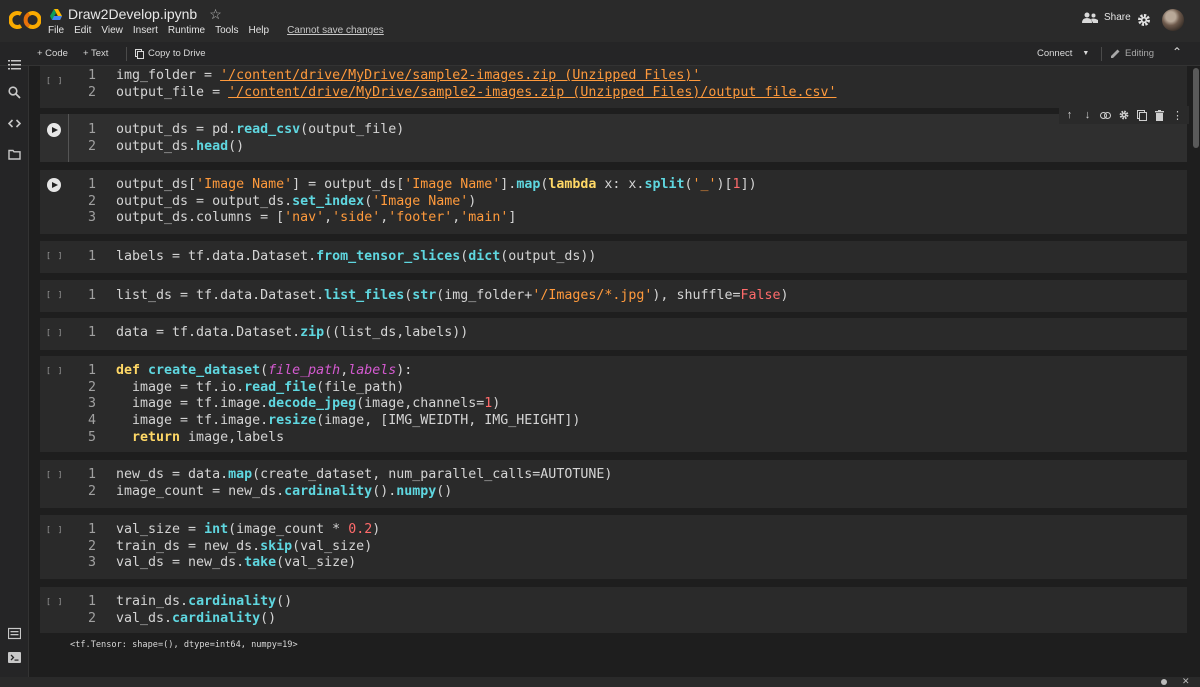 Image resolution: width=1200 pixels, height=687 pixels. I want to click on toc-icon, so click(14, 64).